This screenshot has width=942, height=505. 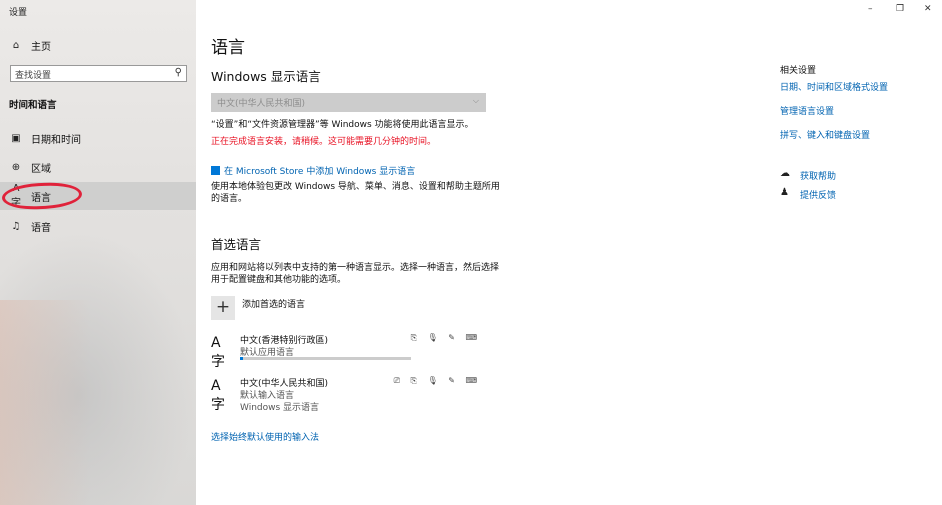 I want to click on add-language-label: 添加首选的语言, so click(x=273, y=303).